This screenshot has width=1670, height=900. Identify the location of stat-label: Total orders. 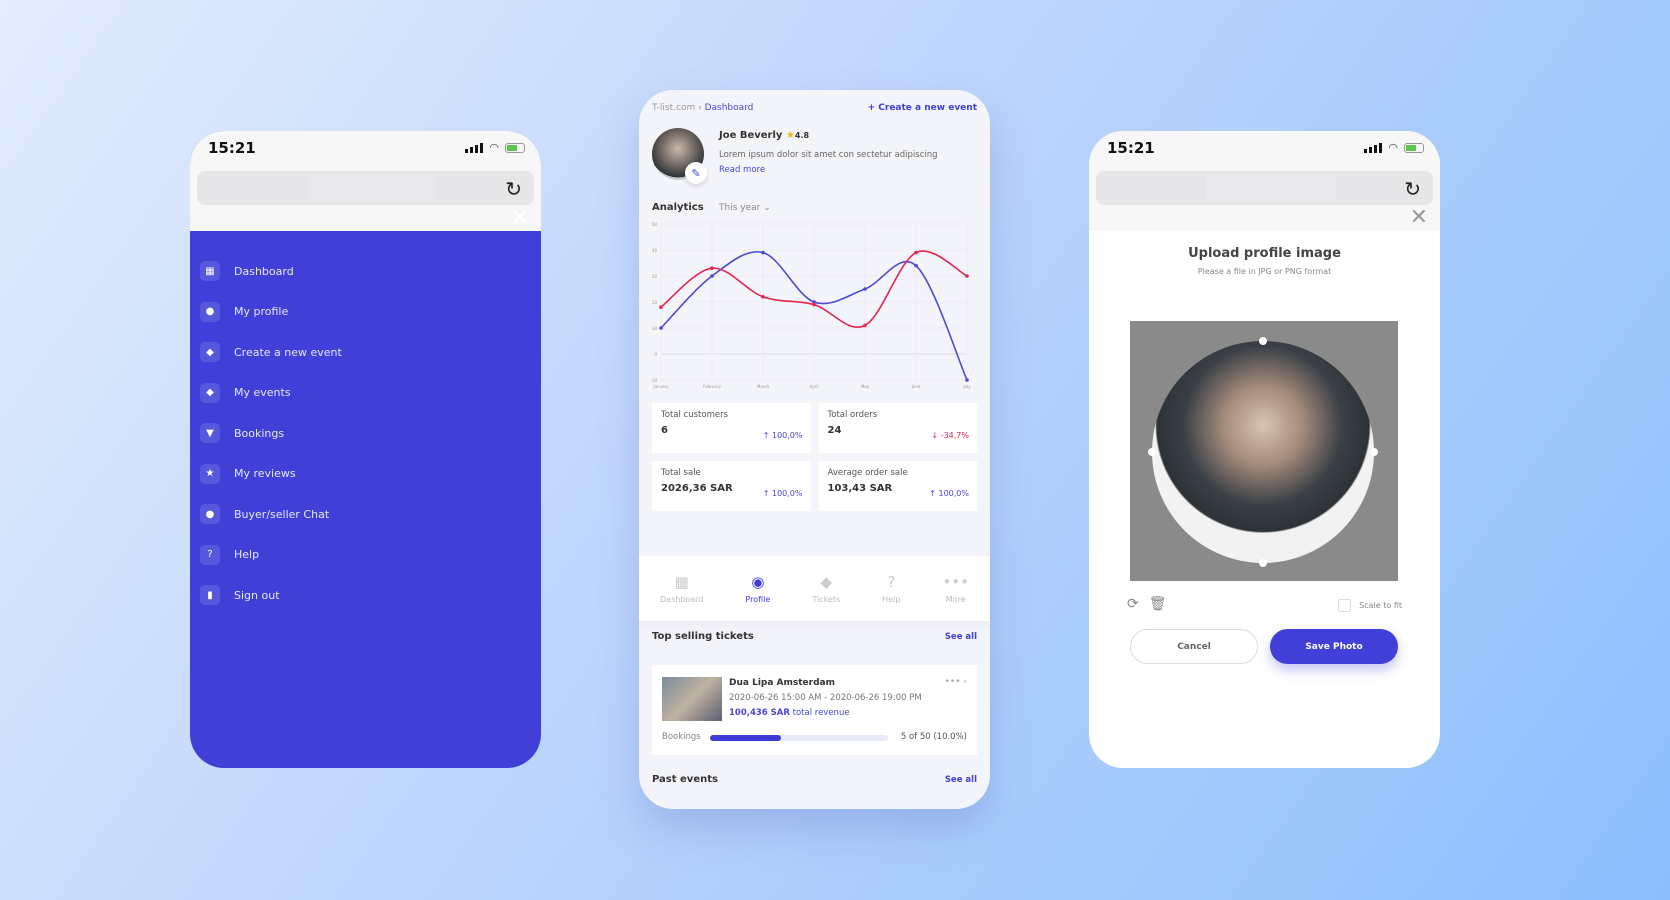
(852, 415).